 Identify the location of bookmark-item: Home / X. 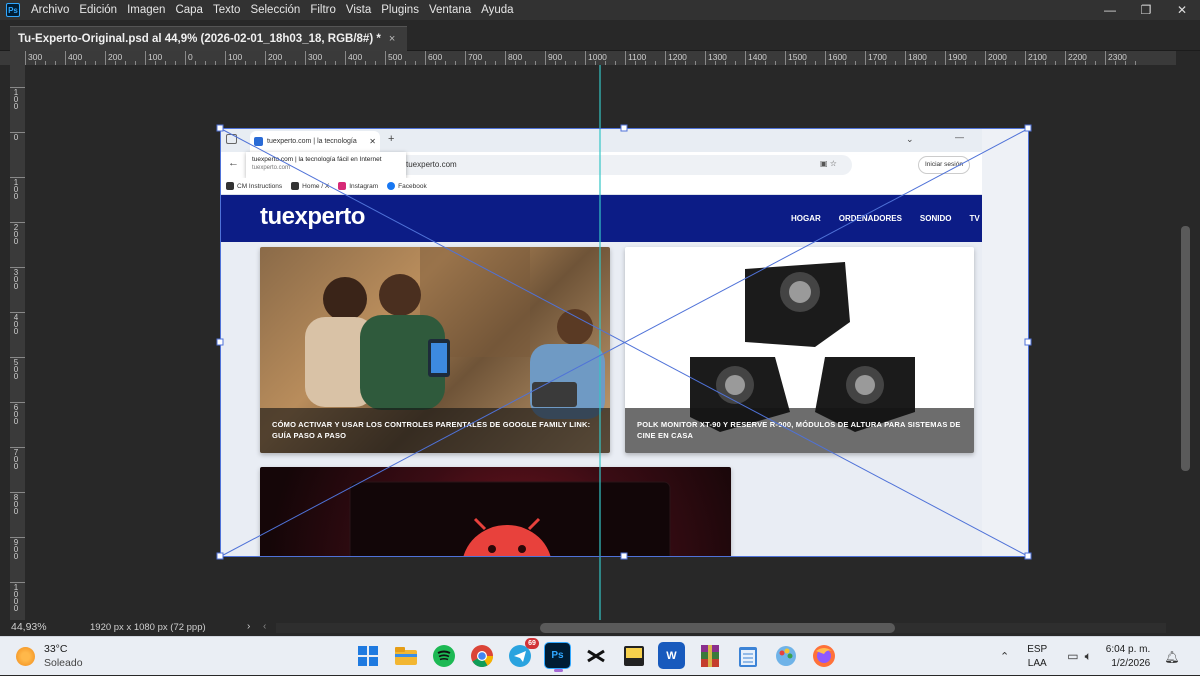
(310, 186).